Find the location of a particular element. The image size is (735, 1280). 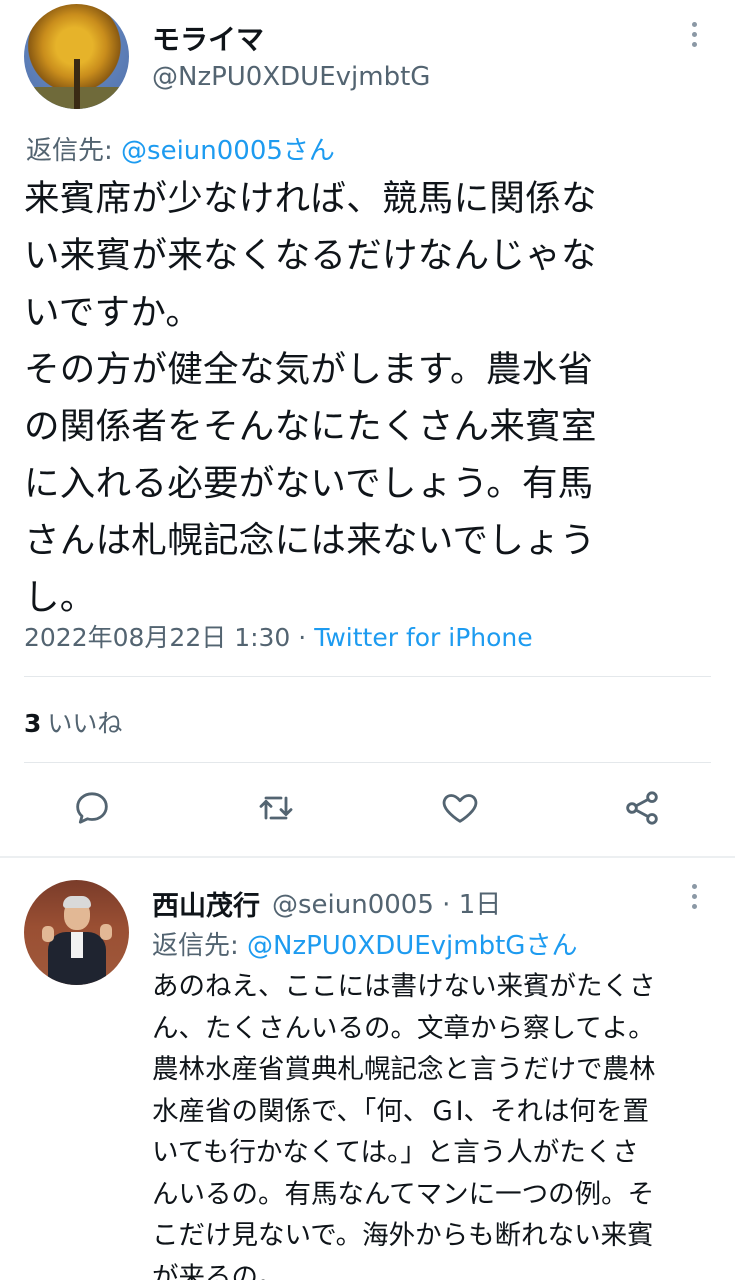

reply-text-line: んいるの。有馬なんてマンに一つの例。そ is located at coordinates (403, 1194).